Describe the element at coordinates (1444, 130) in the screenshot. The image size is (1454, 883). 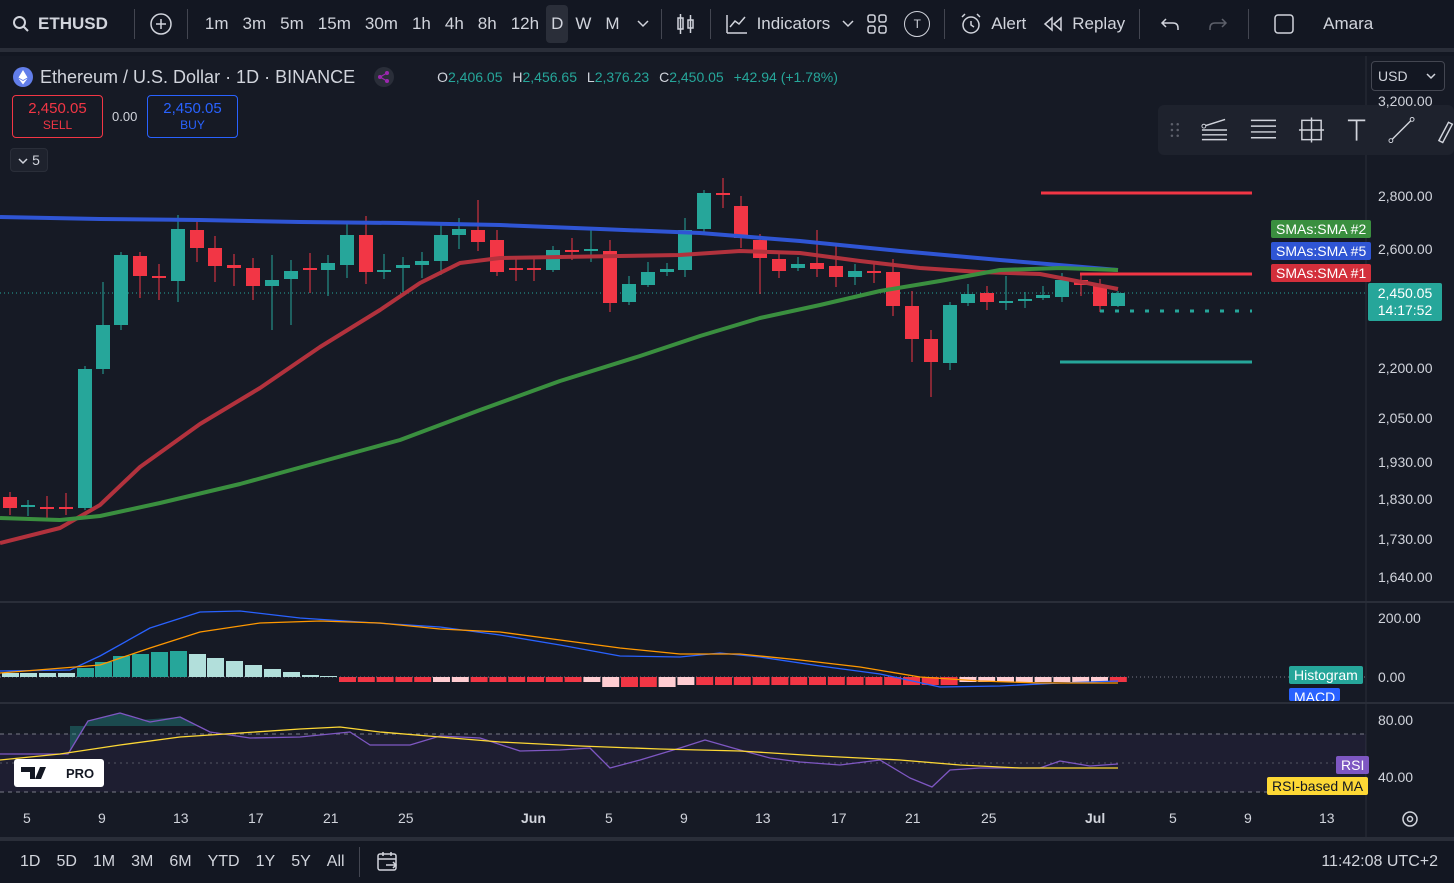
I see `pen-tool-icon` at that location.